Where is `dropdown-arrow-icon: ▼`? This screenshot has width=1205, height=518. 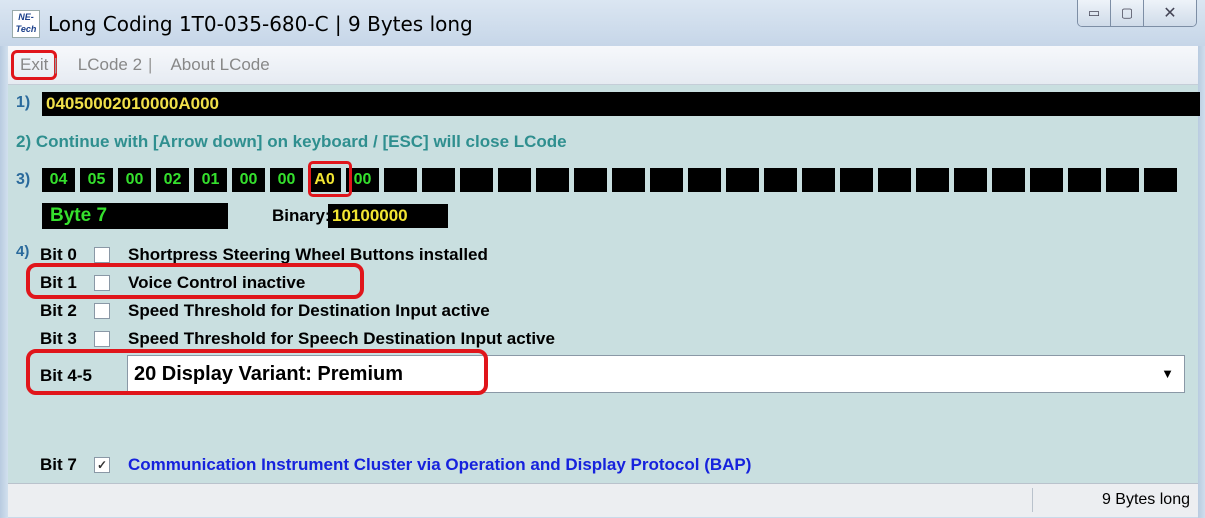
dropdown-arrow-icon: ▼ is located at coordinates (1167, 374).